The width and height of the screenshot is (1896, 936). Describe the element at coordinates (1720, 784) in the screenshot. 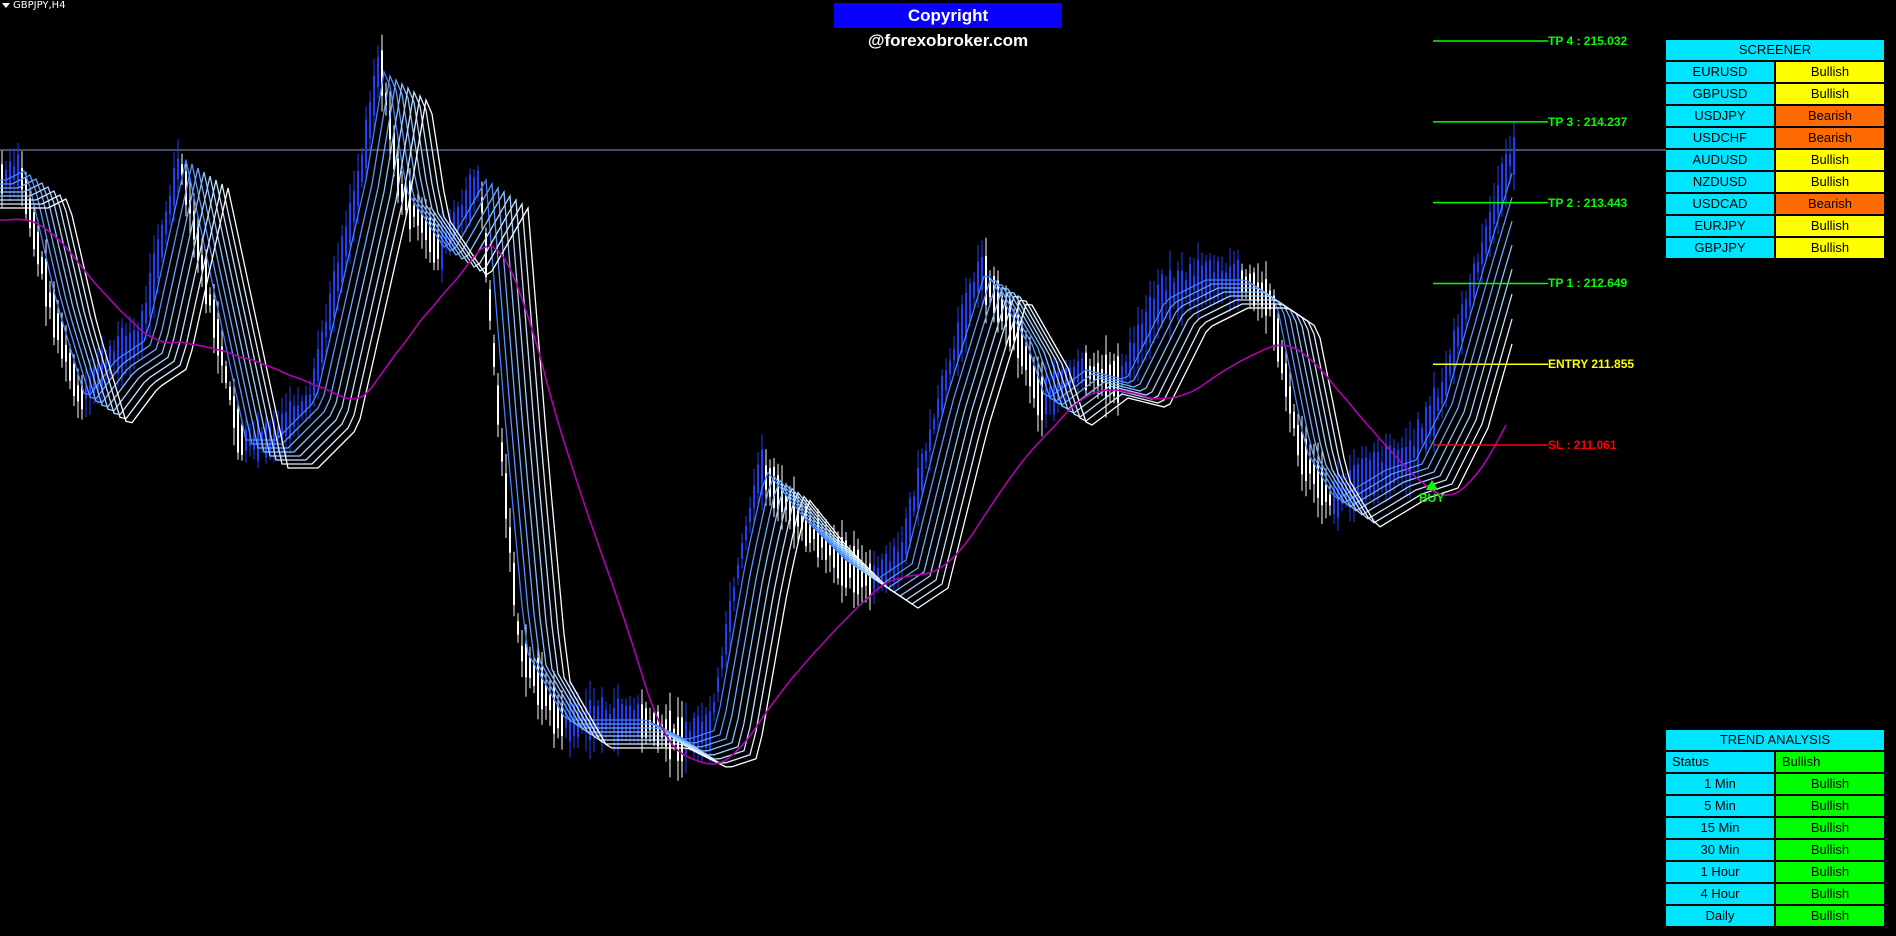

I see `trend-timeframe: 1 Min` at that location.